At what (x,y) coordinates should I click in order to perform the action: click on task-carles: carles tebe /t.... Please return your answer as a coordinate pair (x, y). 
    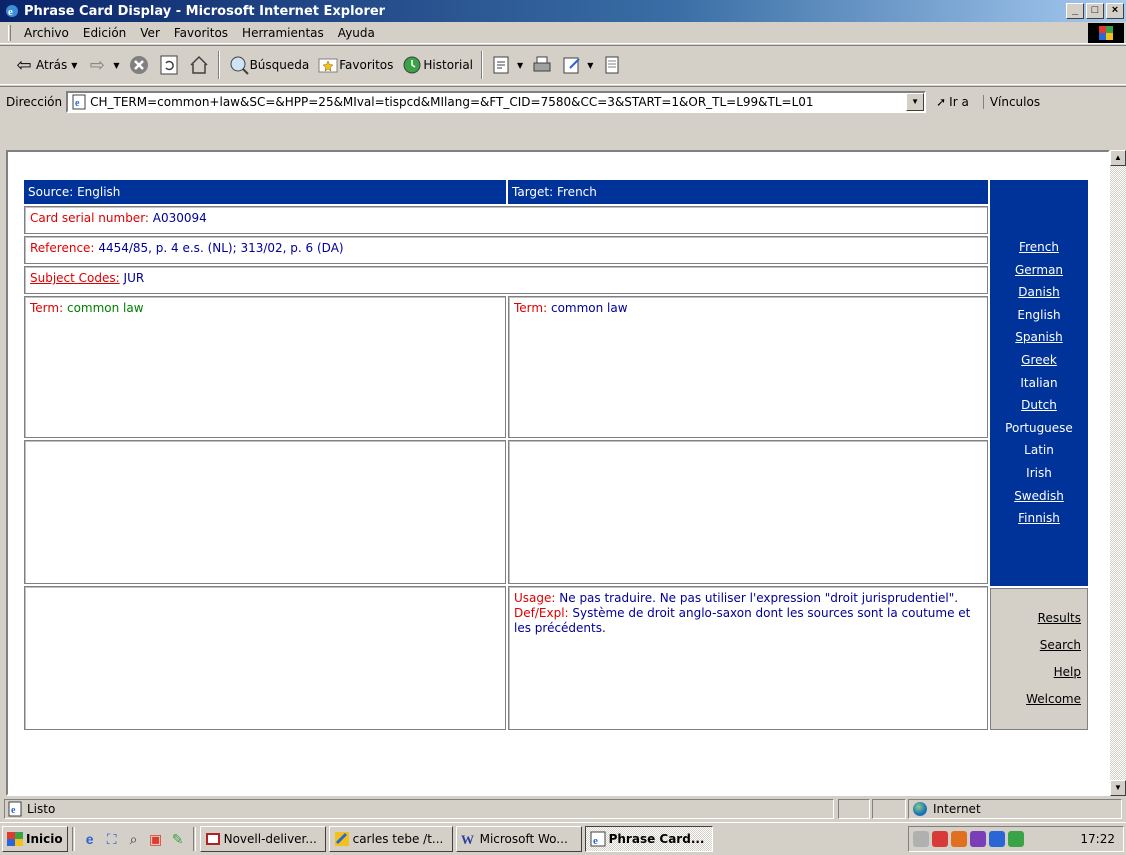
    Looking at the image, I should click on (390, 839).